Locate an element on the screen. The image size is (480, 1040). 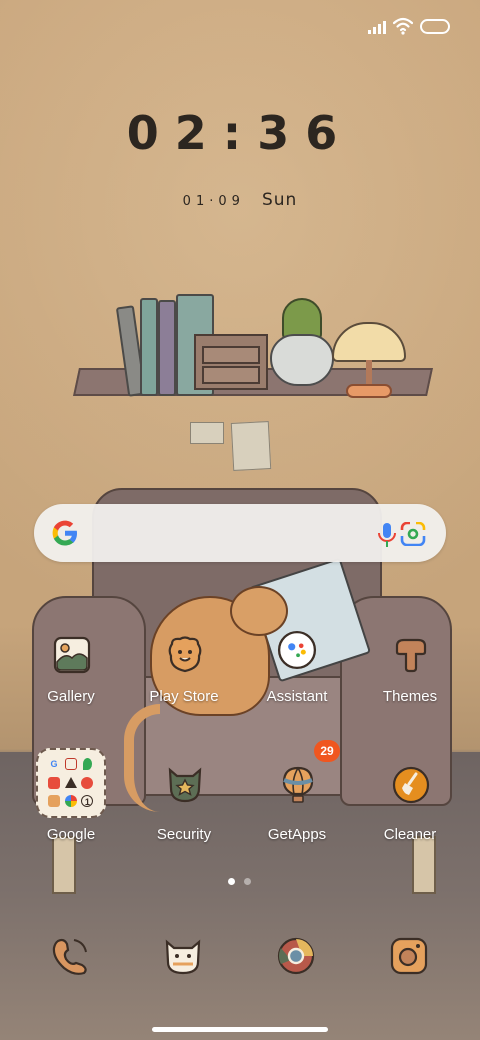
app-label: Security is located at coordinates (184, 834).